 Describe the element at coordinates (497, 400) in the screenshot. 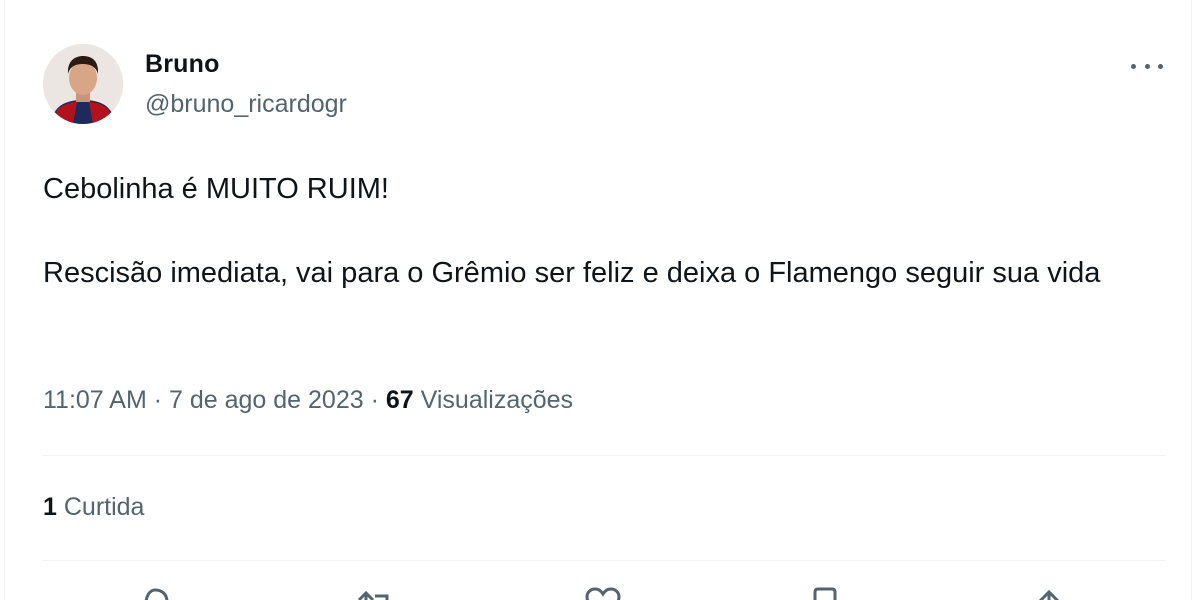

I see `views-label: Visualizações` at that location.